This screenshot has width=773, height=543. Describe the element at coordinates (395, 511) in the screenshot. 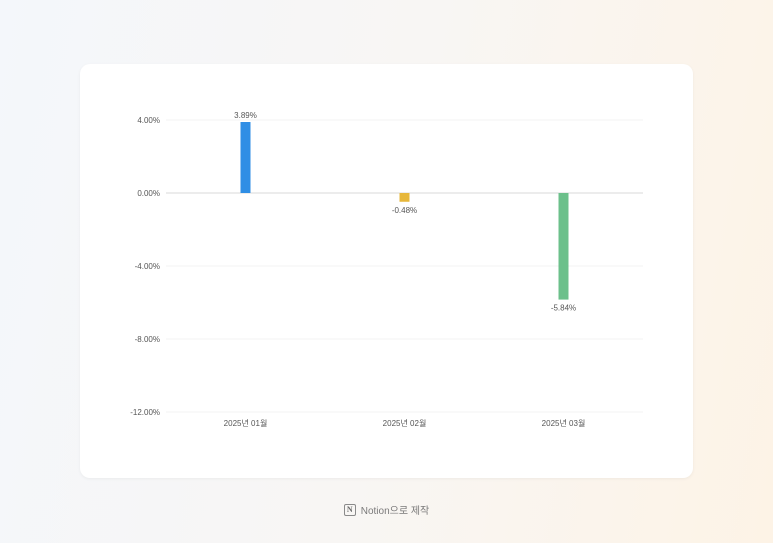

I see `footer-text: Notion으로 제작` at that location.